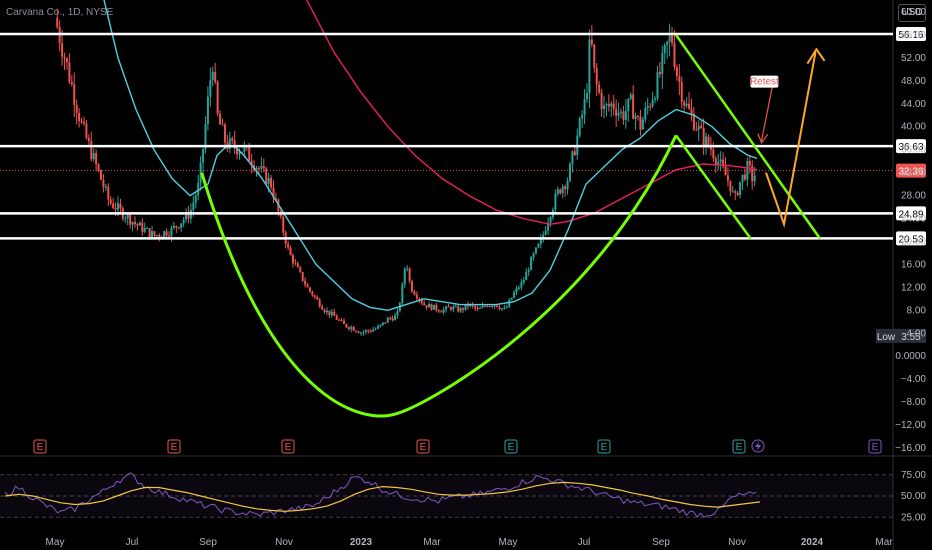  I want to click on price-tick-label: 28.00, so click(913, 196).